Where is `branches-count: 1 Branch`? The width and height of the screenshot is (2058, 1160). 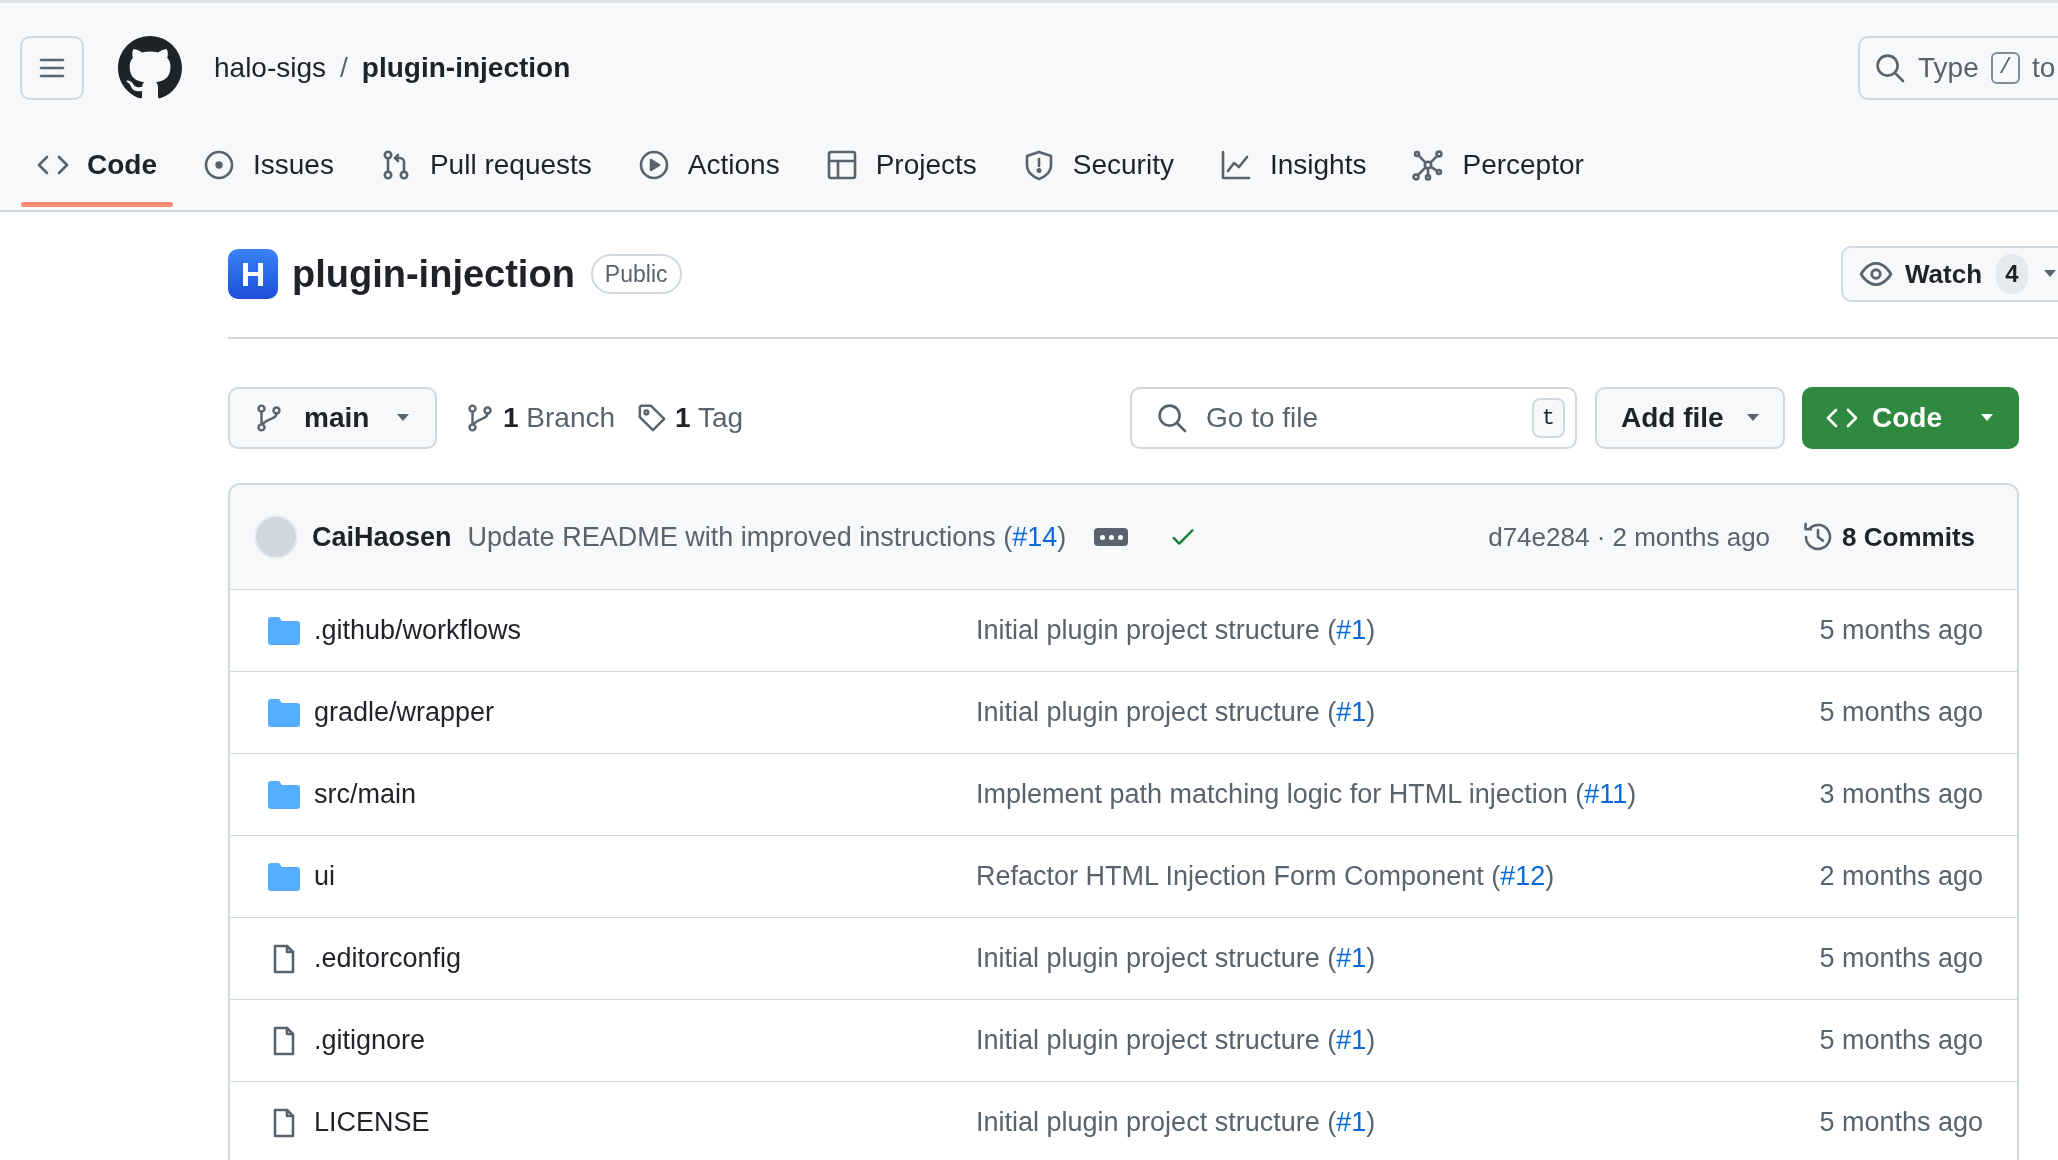
branches-count: 1 Branch is located at coordinates (559, 418).